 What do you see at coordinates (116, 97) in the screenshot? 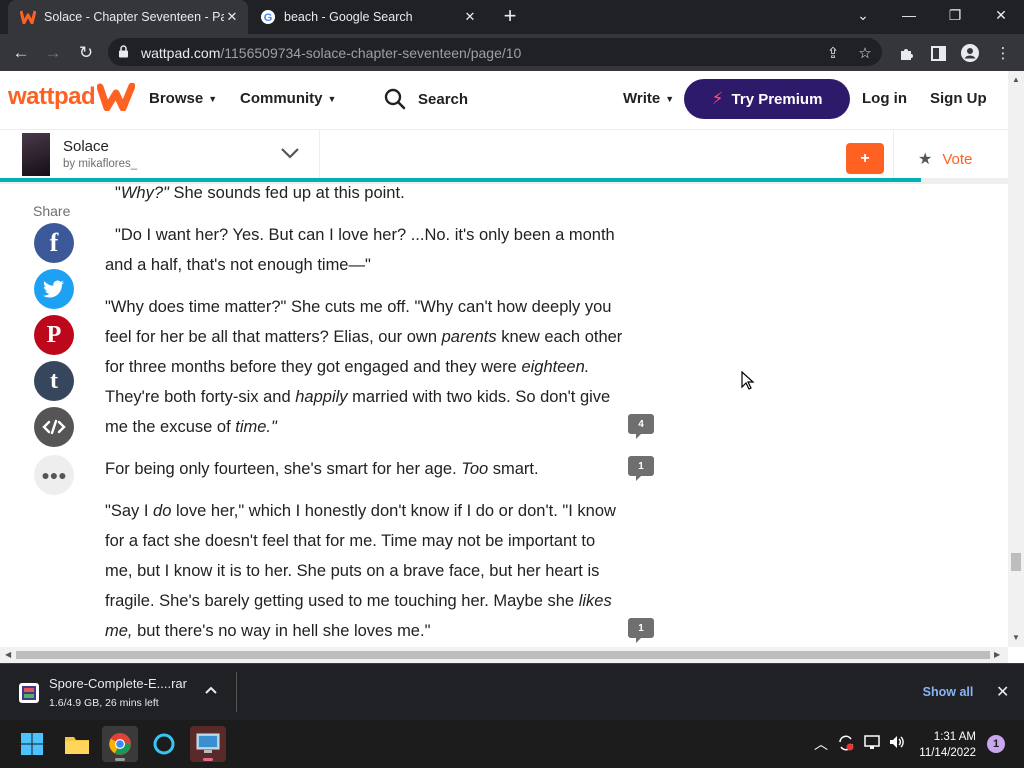
I see `wattpad-w-icon` at bounding box center [116, 97].